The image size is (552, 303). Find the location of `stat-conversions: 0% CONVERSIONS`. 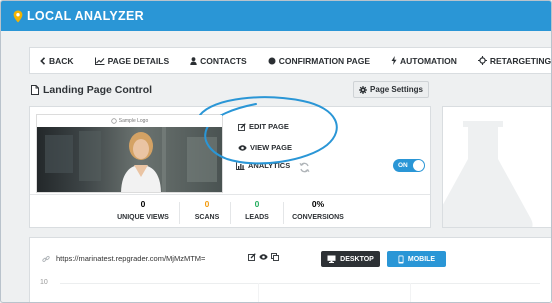

stat-conversions: 0% CONVERSIONS is located at coordinates (318, 210).